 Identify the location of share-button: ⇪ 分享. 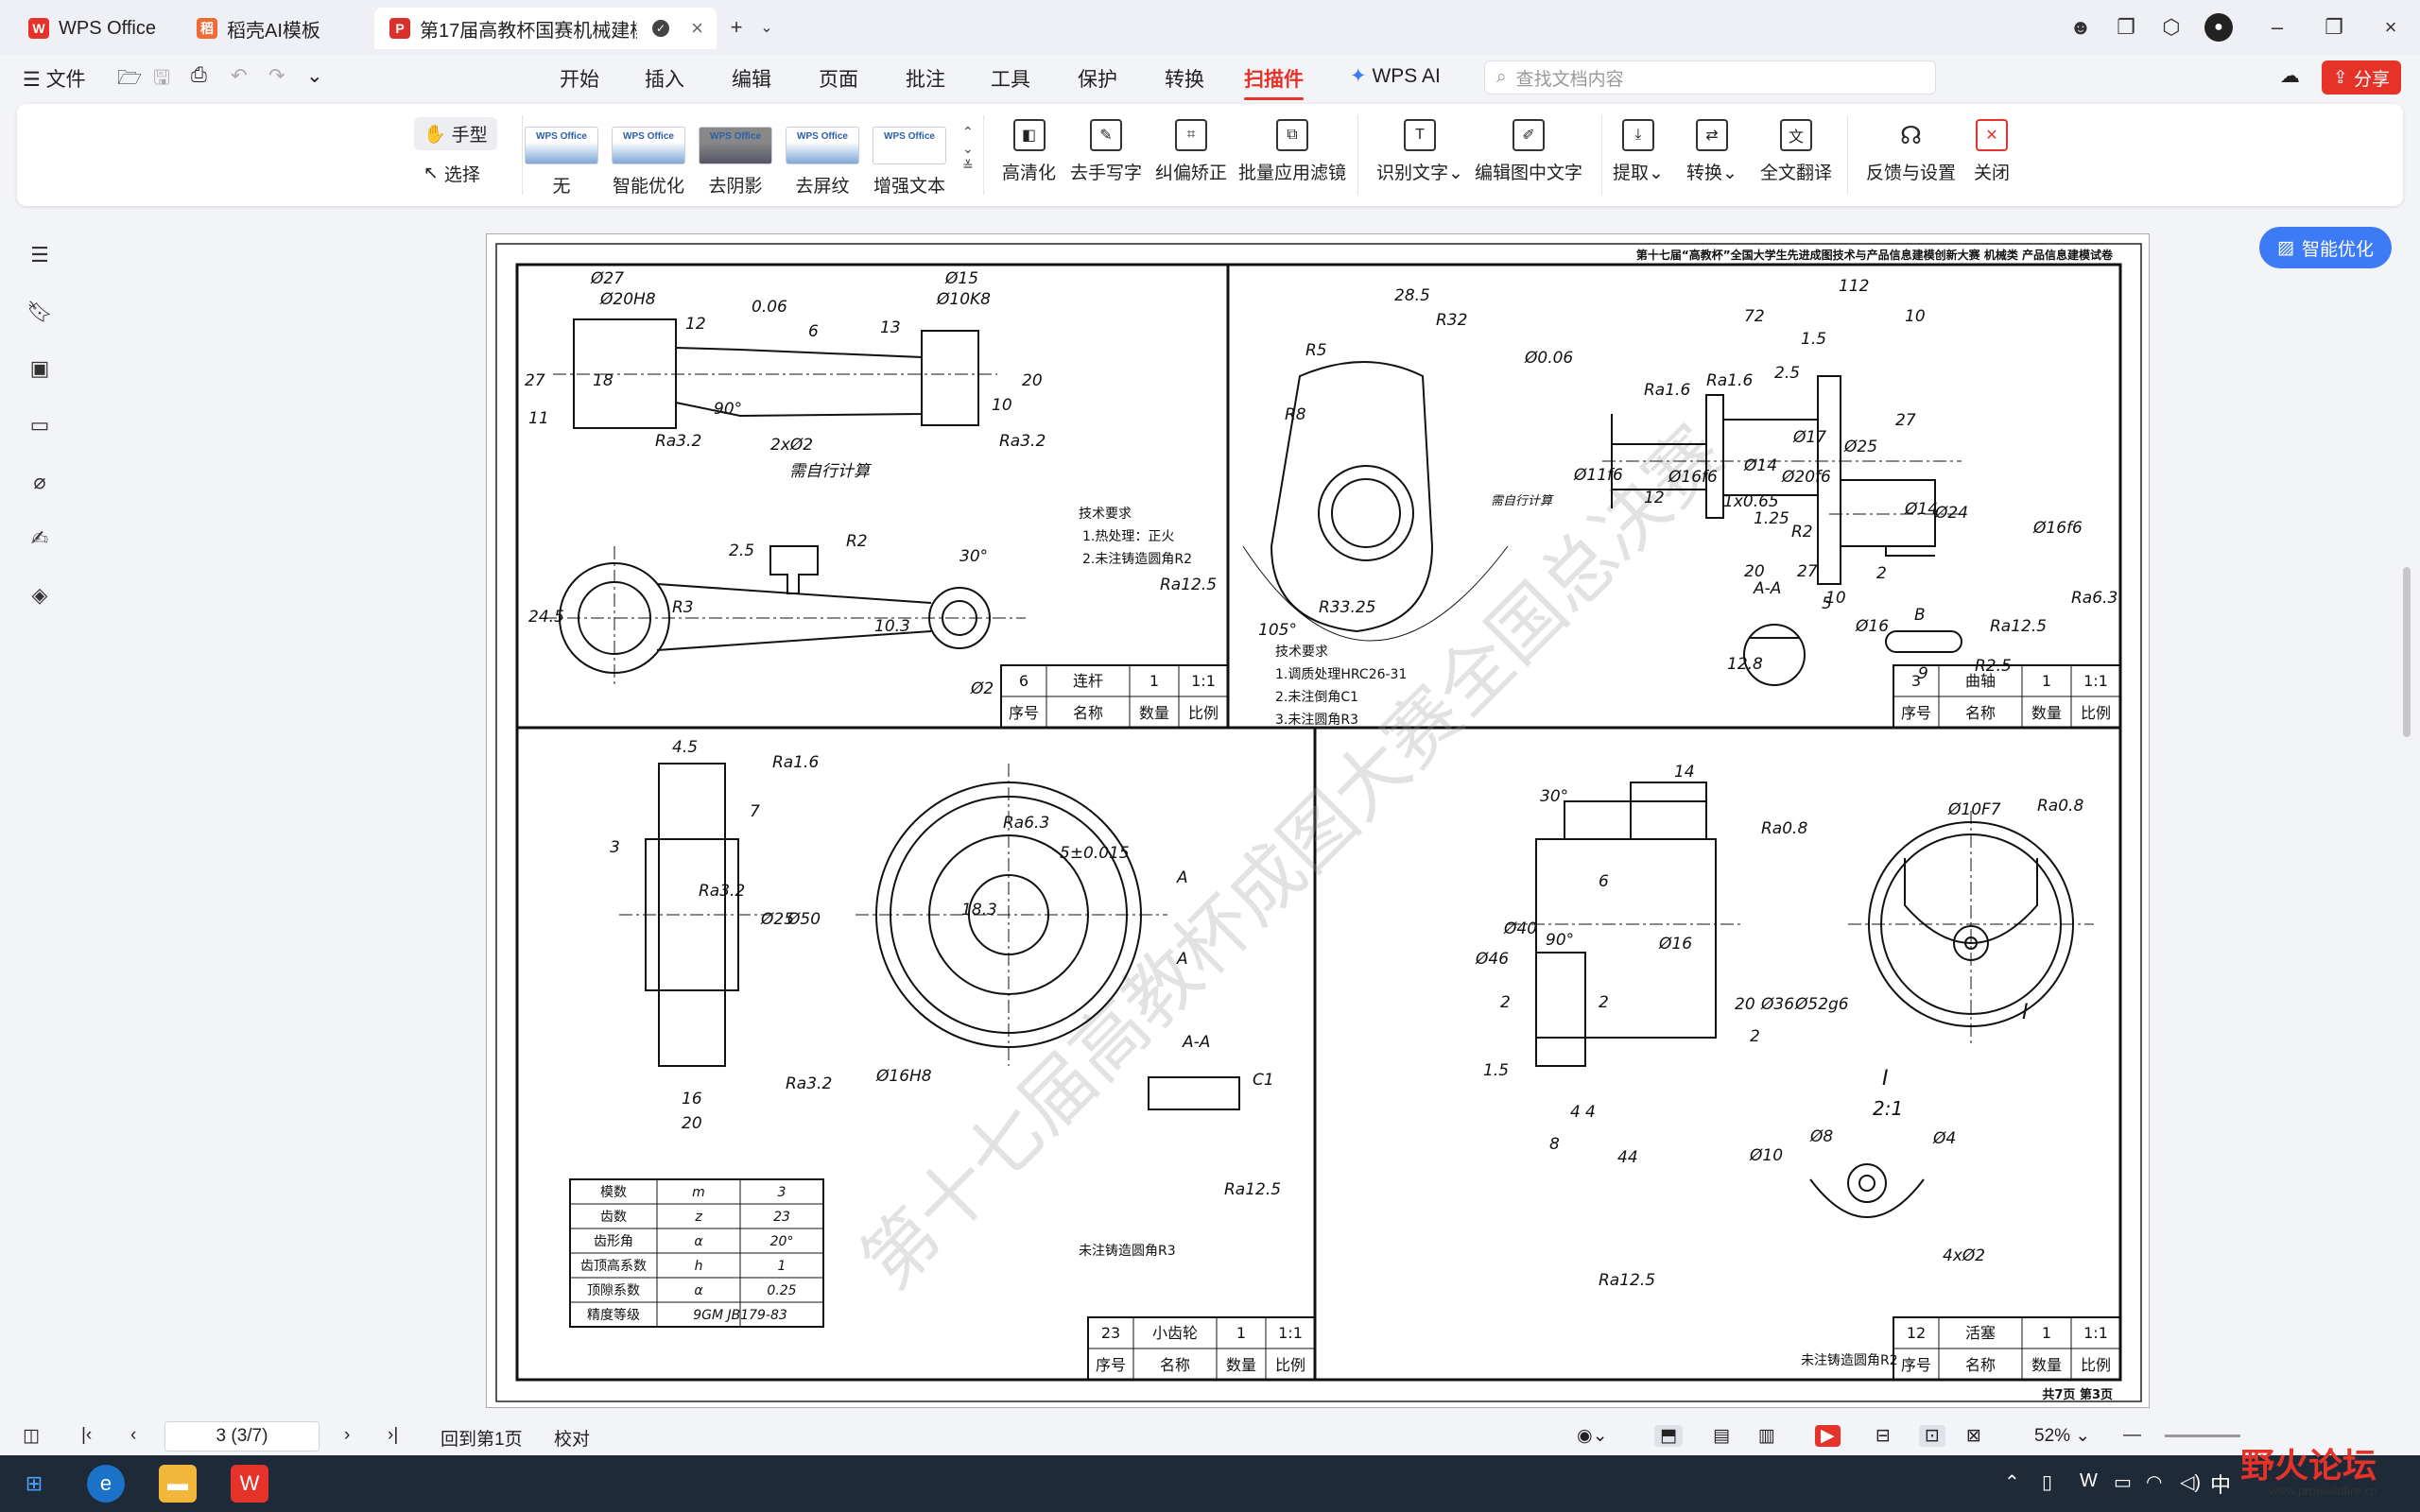
(2361, 77).